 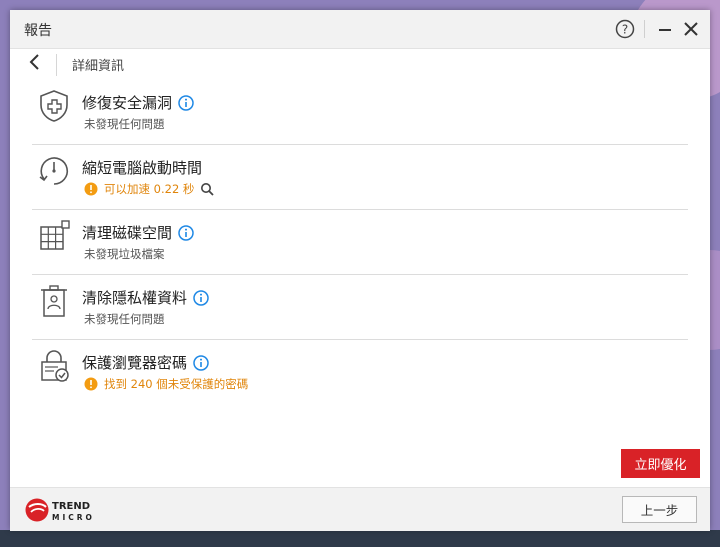 I want to click on item-title: 修復安全漏洞, so click(x=127, y=103).